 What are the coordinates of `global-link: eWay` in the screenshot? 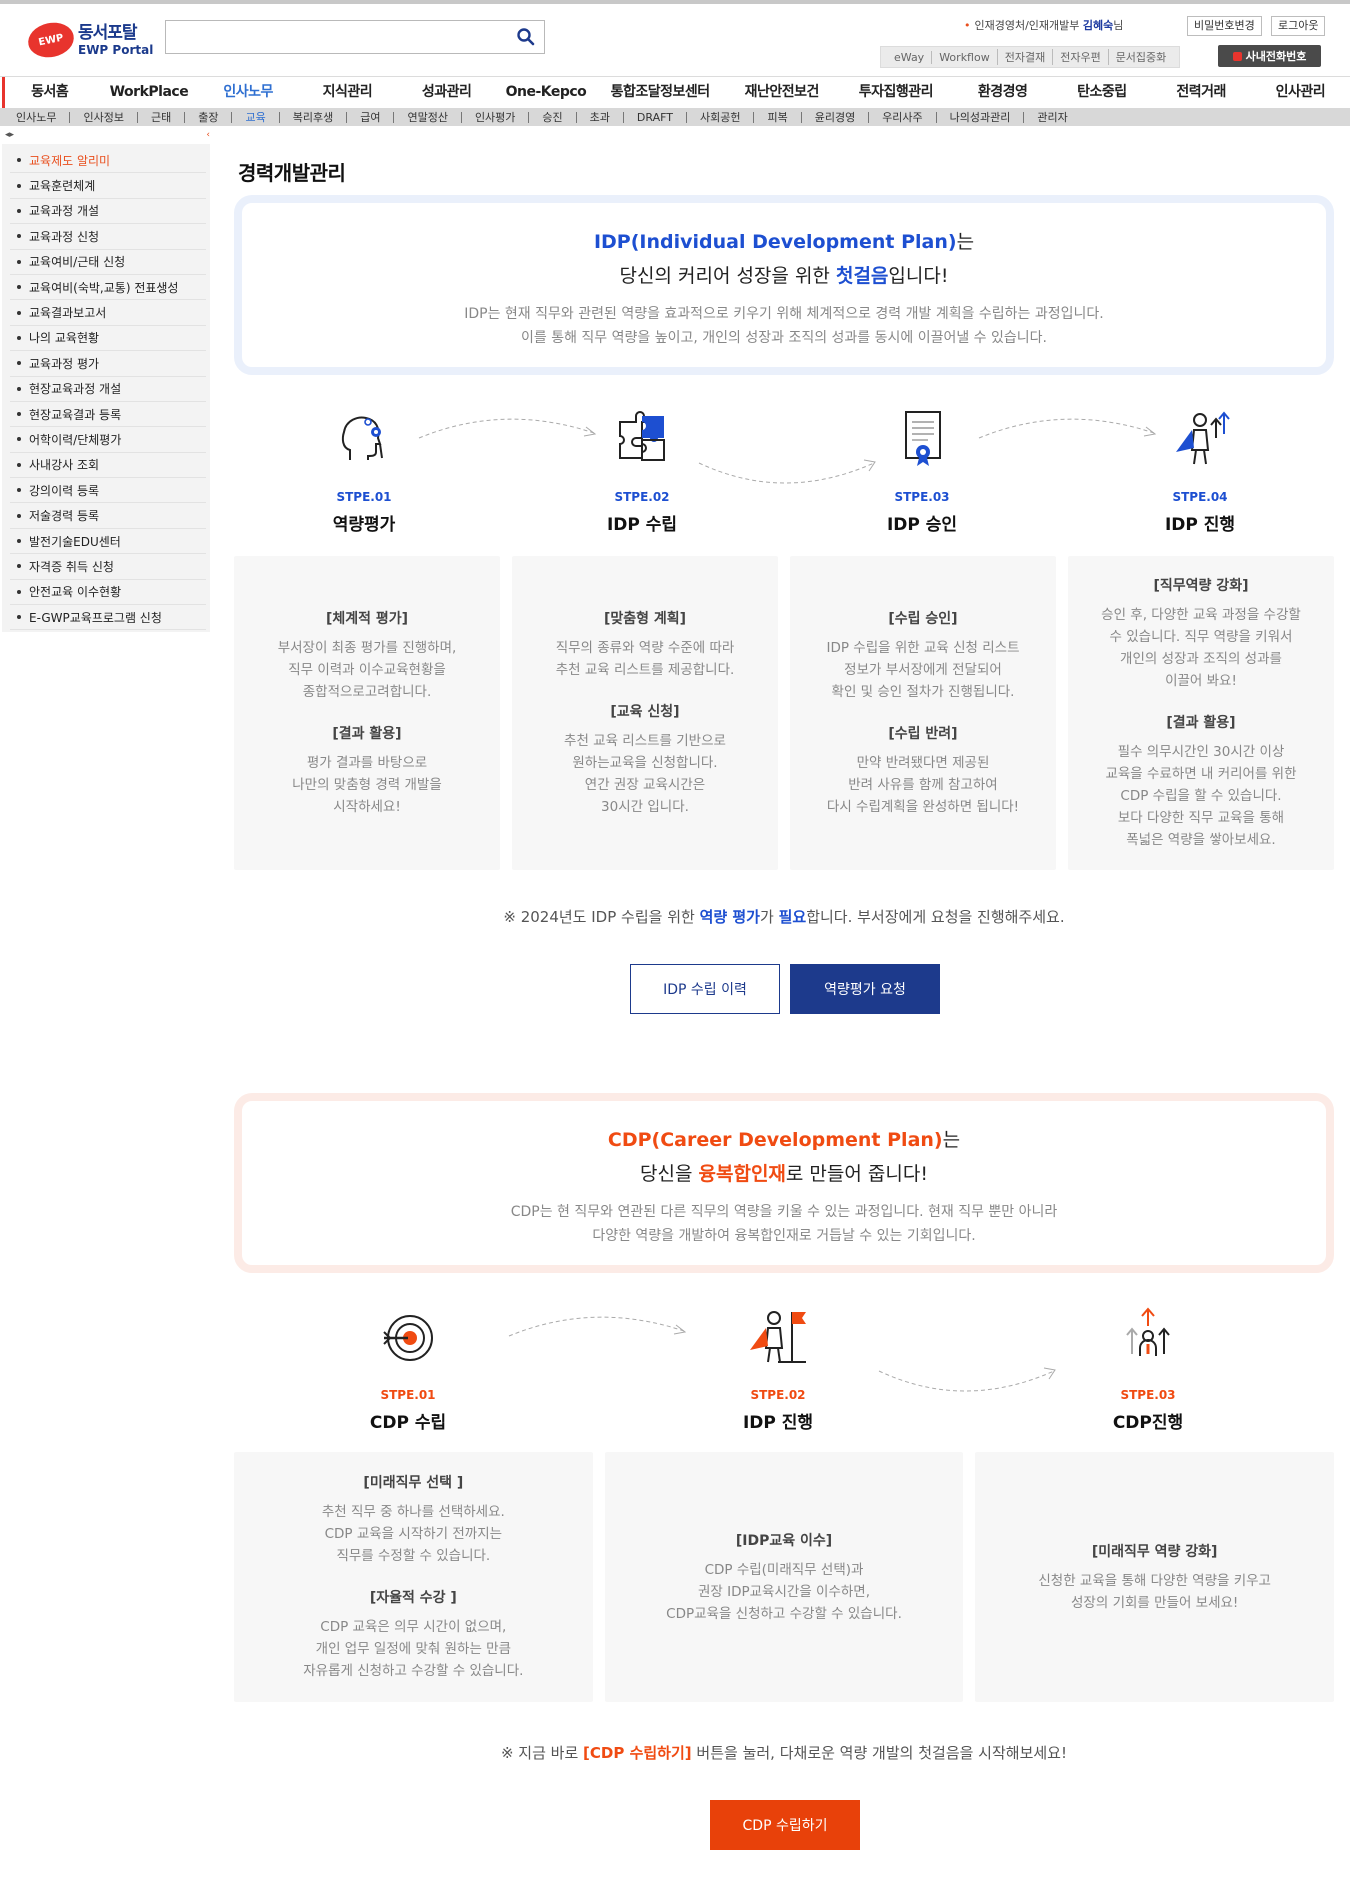 It's located at (909, 57).